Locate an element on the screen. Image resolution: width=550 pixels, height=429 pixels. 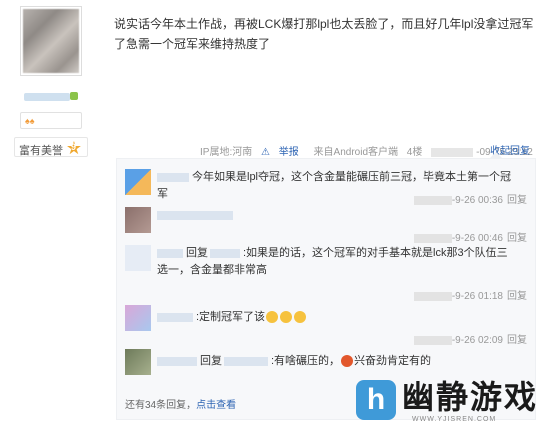
floor-number: 4楼 is located at coordinates (414, 152).